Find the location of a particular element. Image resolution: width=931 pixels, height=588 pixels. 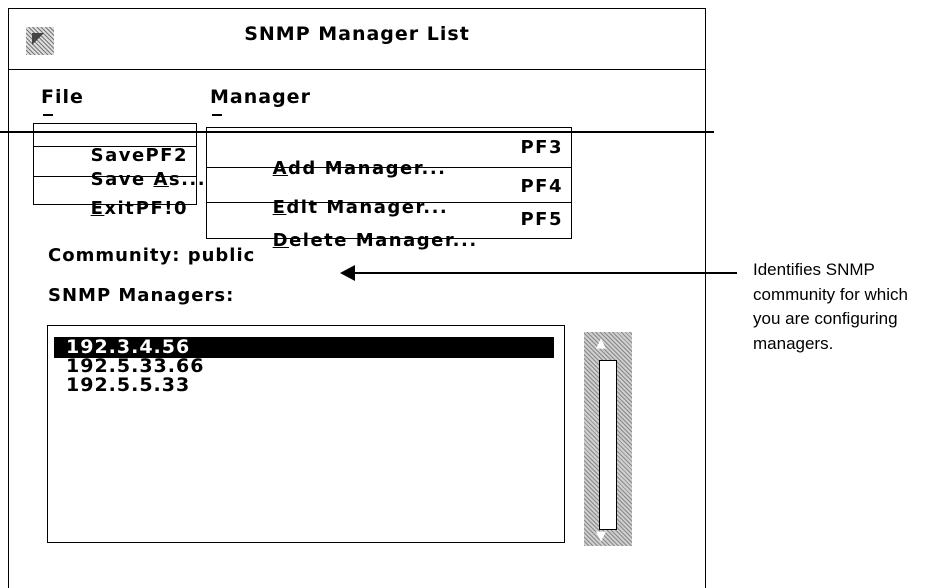

file-exit-accel: PF!0 is located at coordinates (161, 208).